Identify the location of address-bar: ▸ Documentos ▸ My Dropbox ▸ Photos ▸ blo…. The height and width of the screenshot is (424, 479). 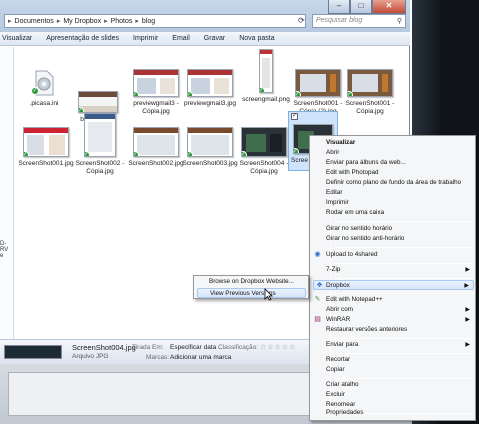
(155, 21).